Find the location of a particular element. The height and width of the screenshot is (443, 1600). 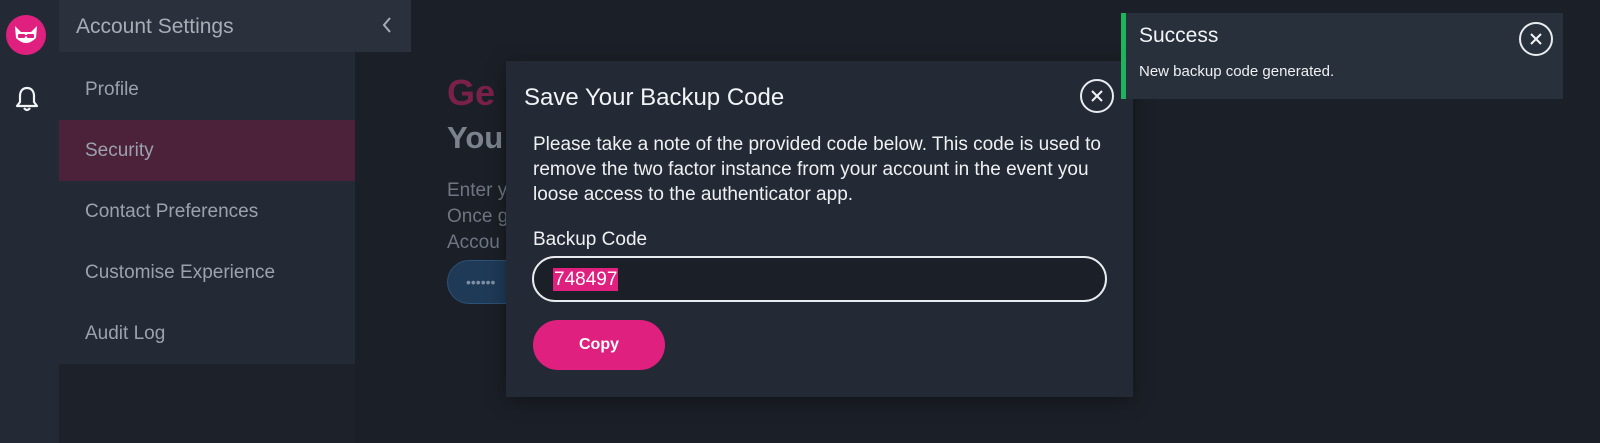

sidebar-item-customise-experience: Customise Experience is located at coordinates (207, 272).